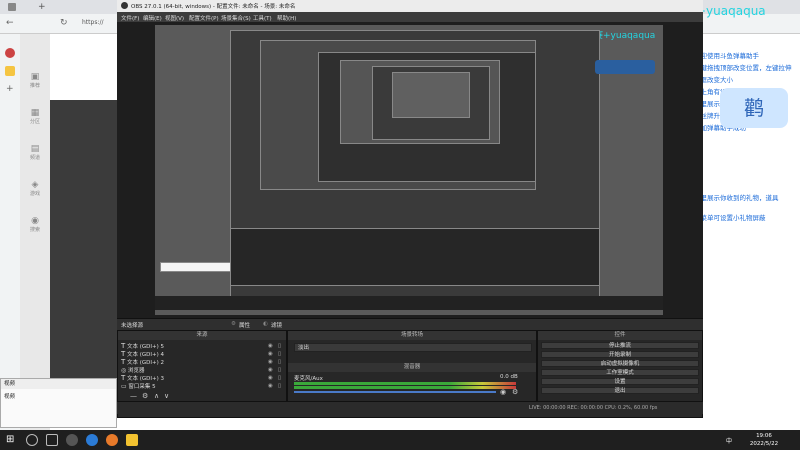 This screenshot has height=450, width=800. Describe the element at coordinates (92, 440) in the screenshot. I see `edge-taskbar-icon` at that location.